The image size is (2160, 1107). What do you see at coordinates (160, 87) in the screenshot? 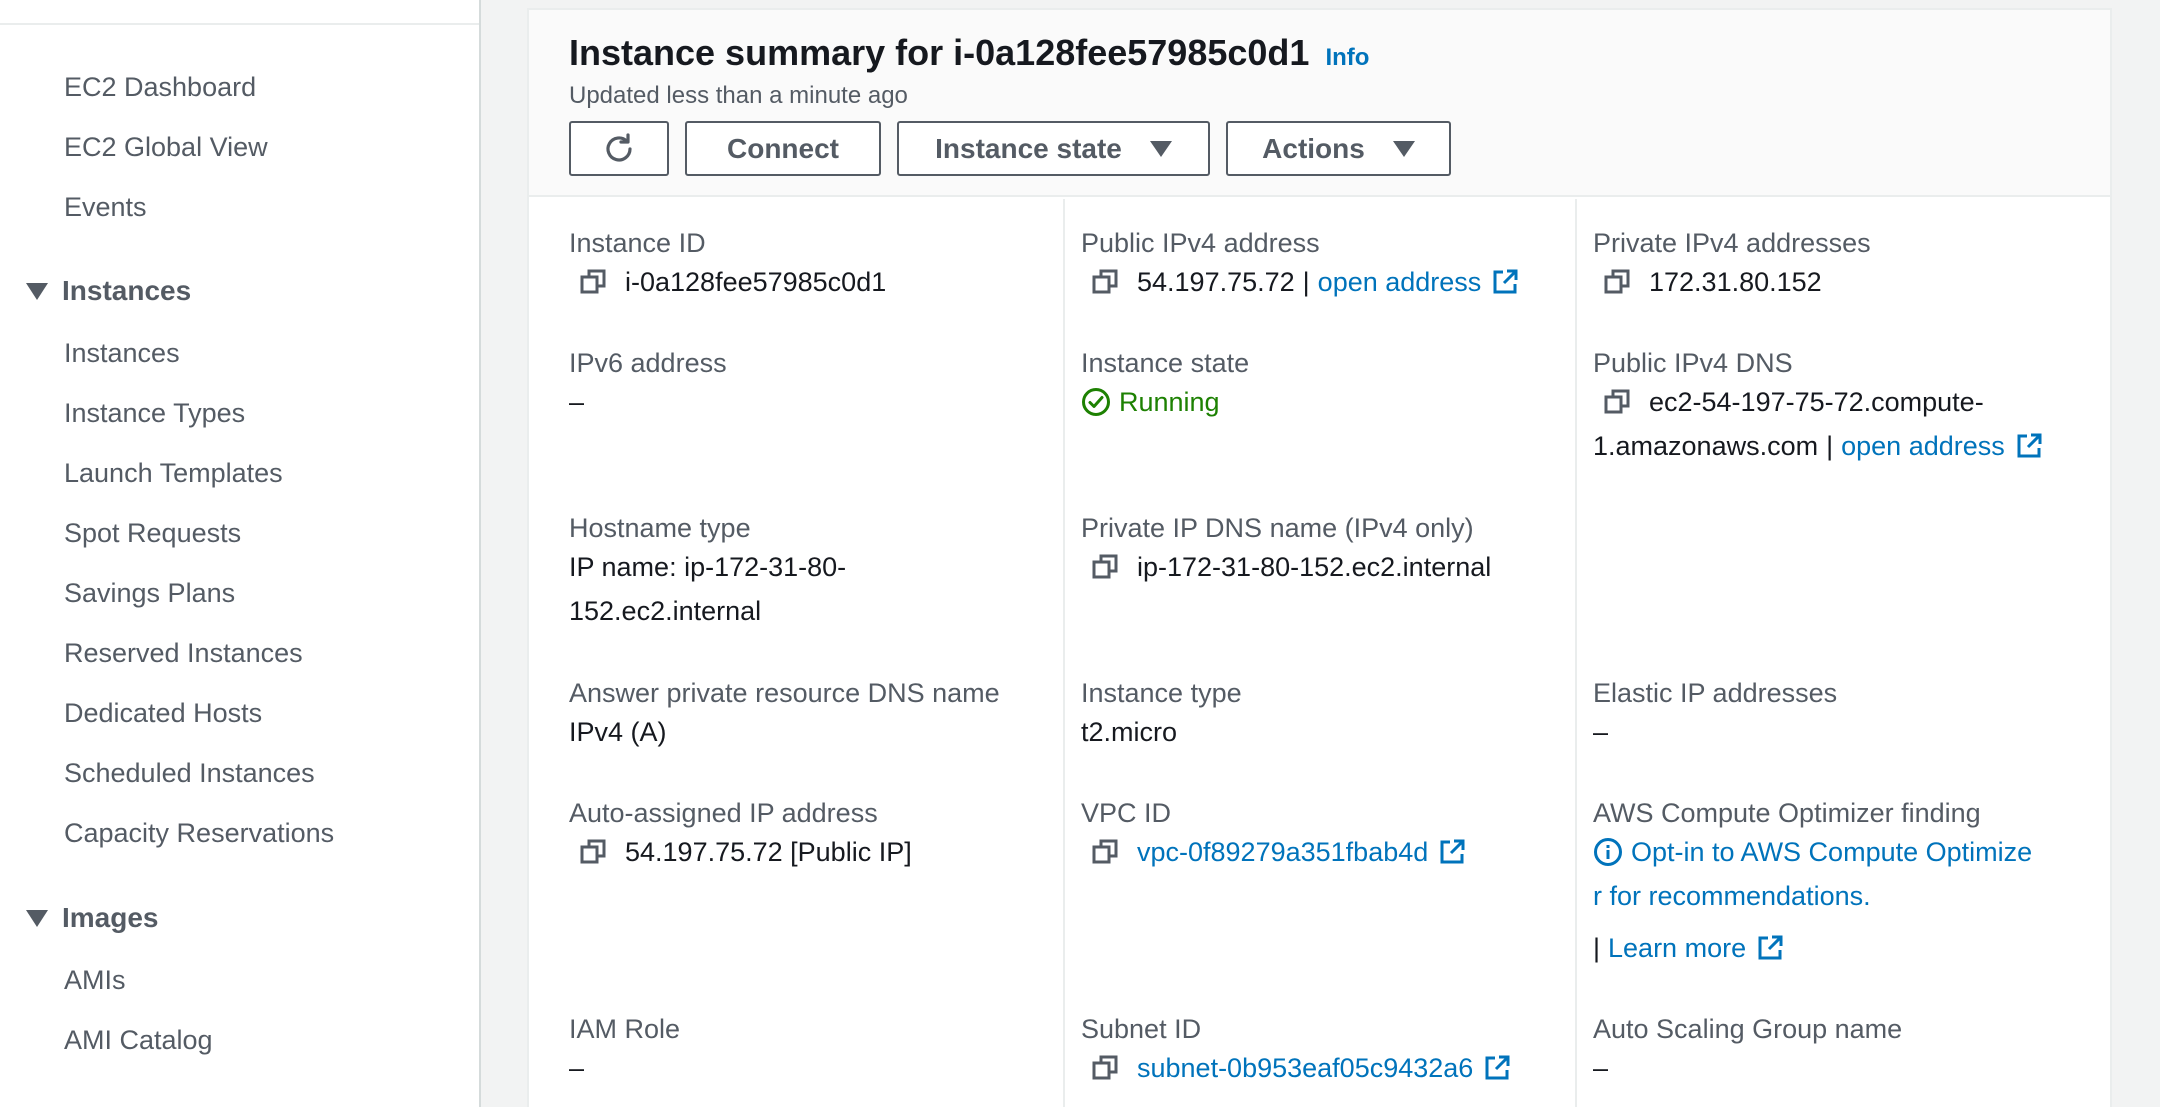
I see `sidebar-item-ec2-dashboard: EC2 Dashboard` at bounding box center [160, 87].